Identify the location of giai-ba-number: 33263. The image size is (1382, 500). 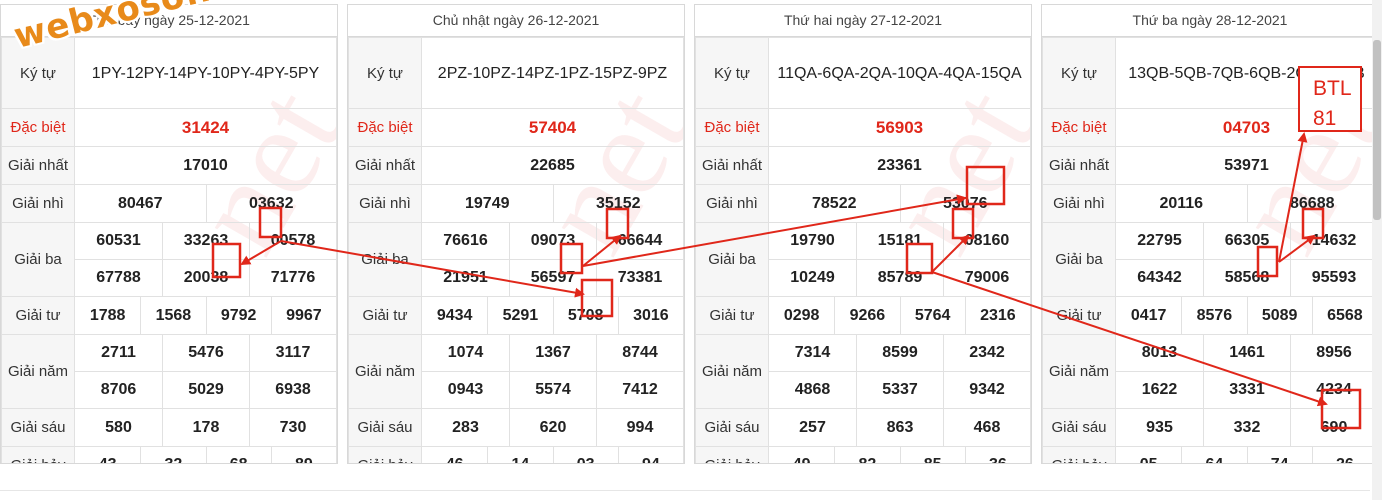
(205, 241).